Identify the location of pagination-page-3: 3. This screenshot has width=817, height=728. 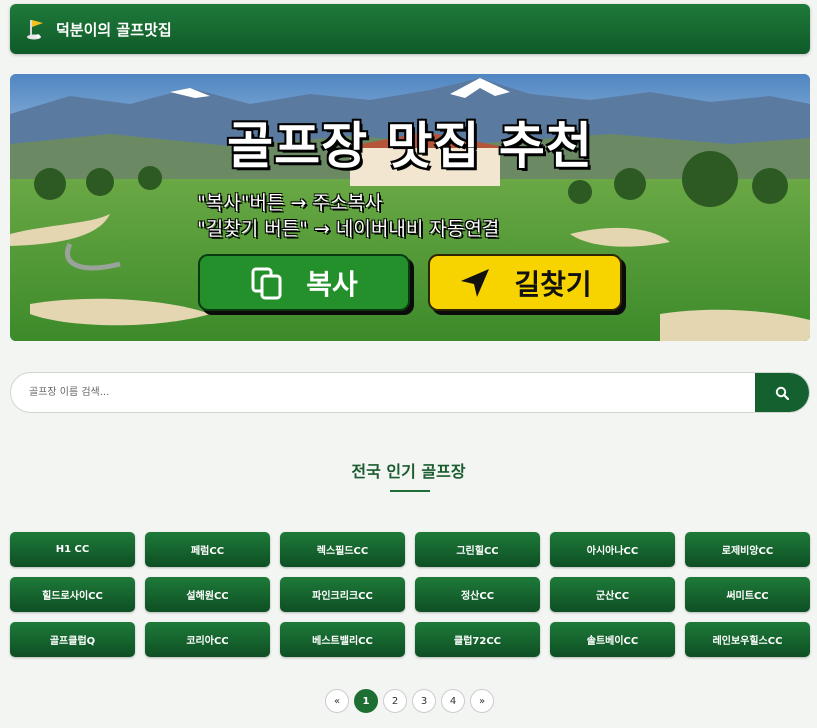
(424, 701).